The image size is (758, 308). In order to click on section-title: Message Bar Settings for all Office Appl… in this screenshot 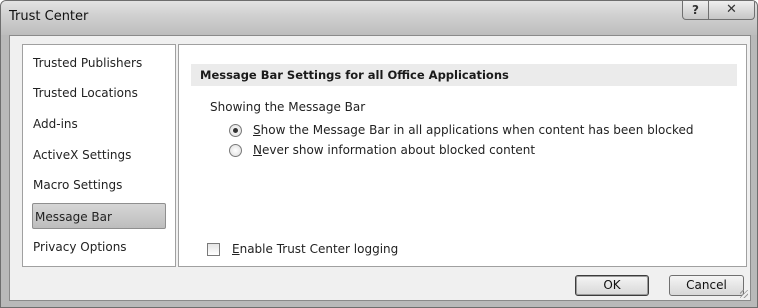, I will do `click(464, 75)`.